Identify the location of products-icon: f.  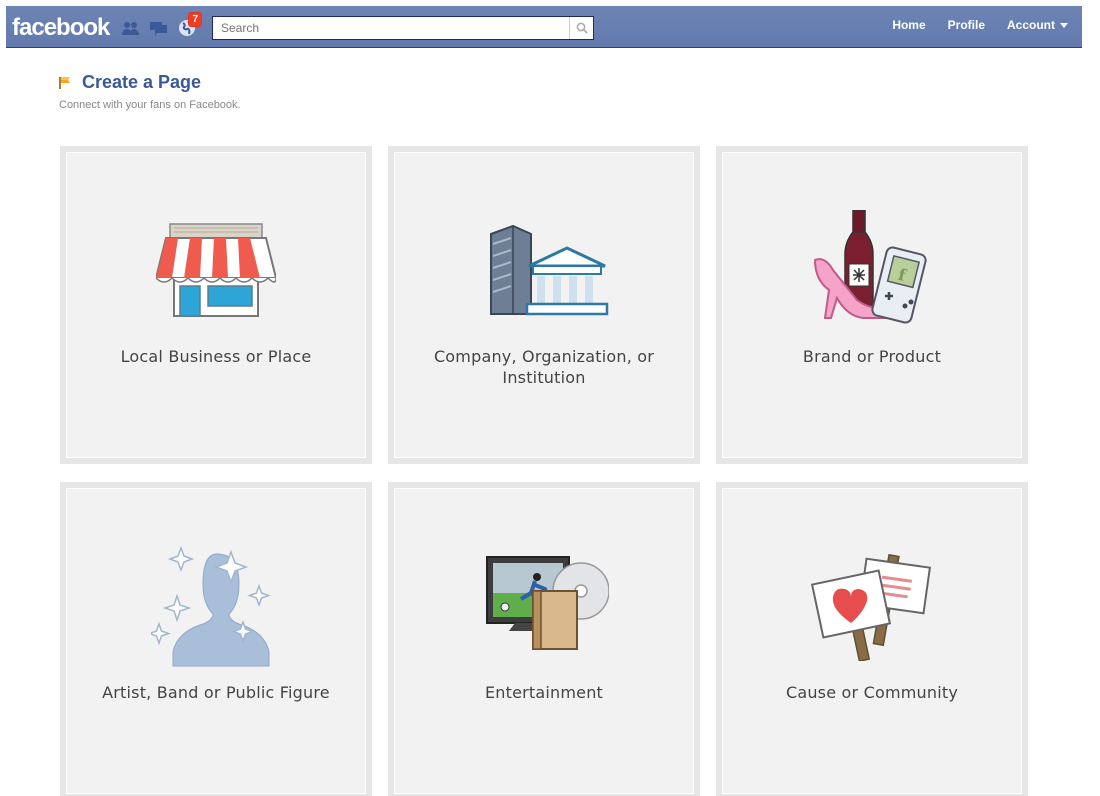
(872, 270).